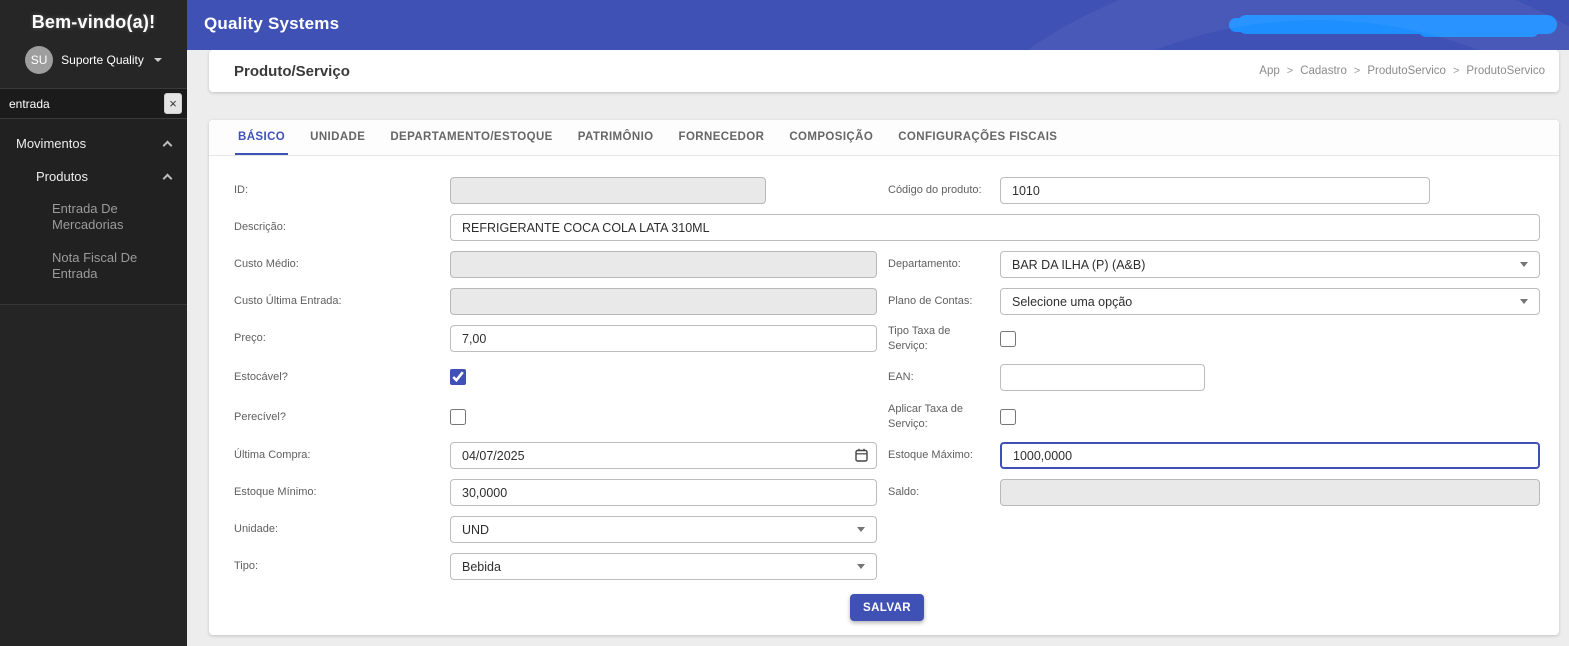 The width and height of the screenshot is (1569, 646). What do you see at coordinates (260, 416) in the screenshot?
I see `perecivel-label: Perecível?` at bounding box center [260, 416].